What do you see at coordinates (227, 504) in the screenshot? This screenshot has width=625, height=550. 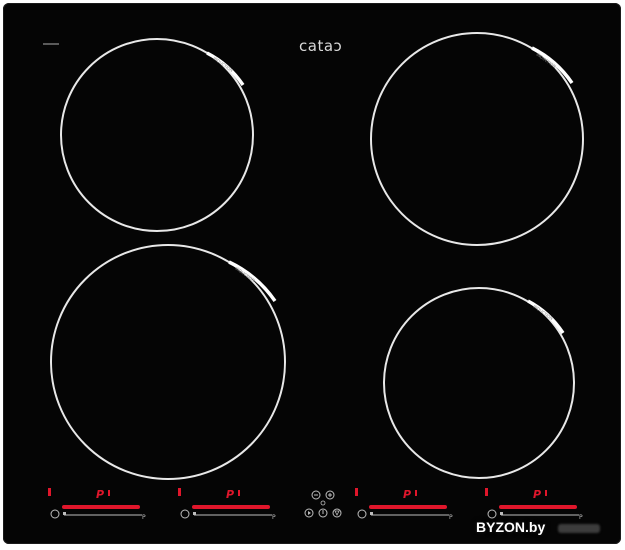 I see `zone-control-panel-2: P P` at bounding box center [227, 504].